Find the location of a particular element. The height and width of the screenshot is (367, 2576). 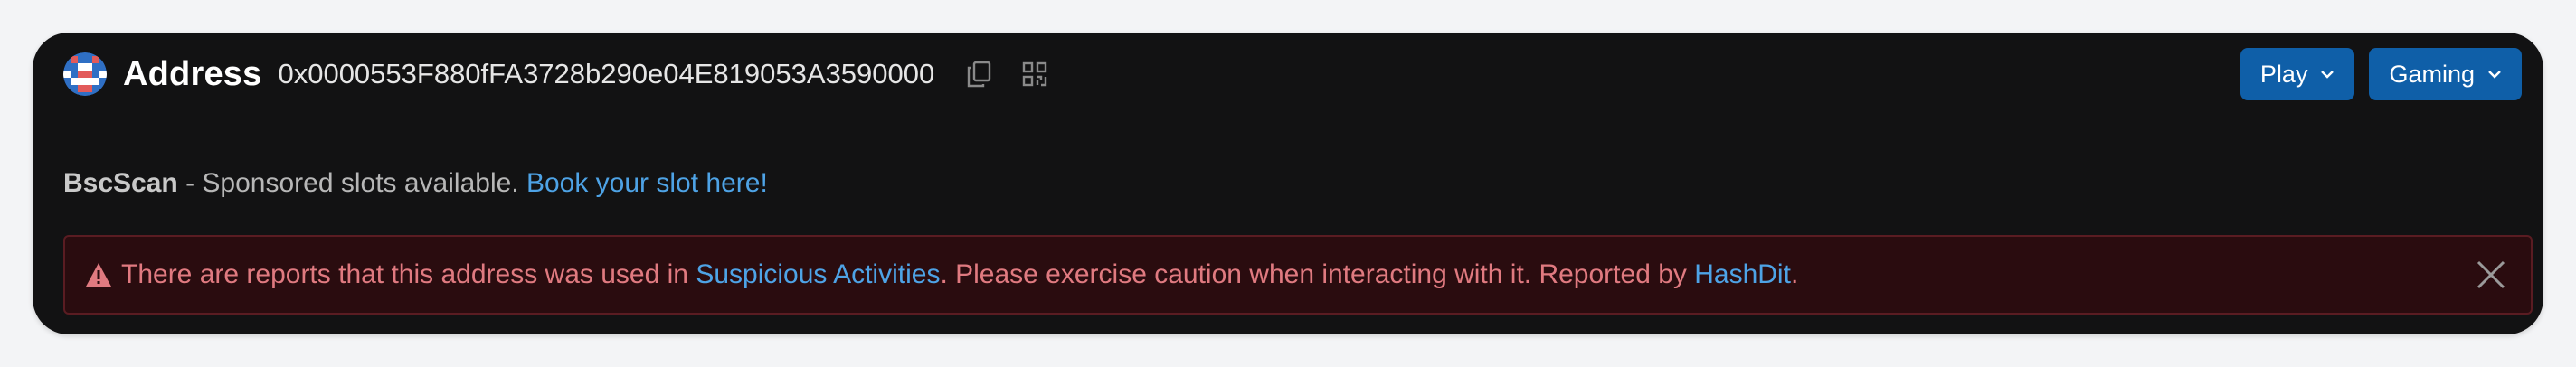

address-avatar-icon is located at coordinates (85, 74).